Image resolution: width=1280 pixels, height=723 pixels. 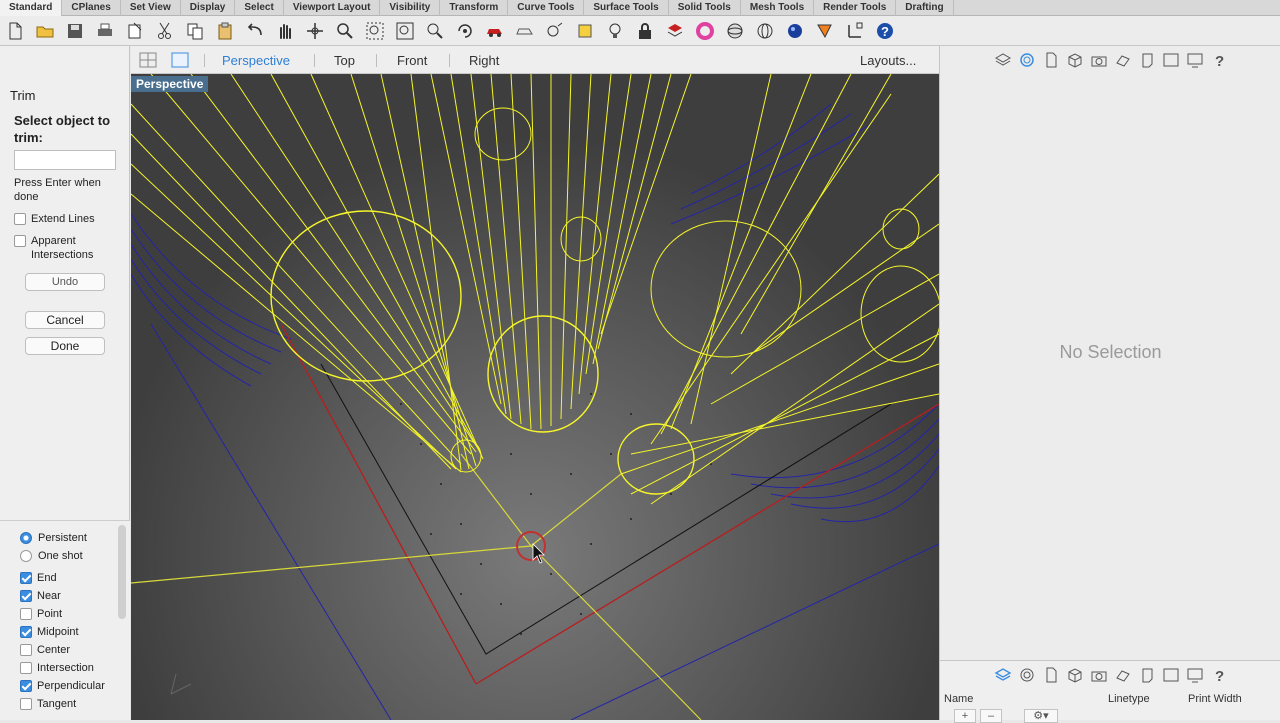 What do you see at coordinates (405, 31) in the screenshot?
I see `zoom-extents-icon` at bounding box center [405, 31].